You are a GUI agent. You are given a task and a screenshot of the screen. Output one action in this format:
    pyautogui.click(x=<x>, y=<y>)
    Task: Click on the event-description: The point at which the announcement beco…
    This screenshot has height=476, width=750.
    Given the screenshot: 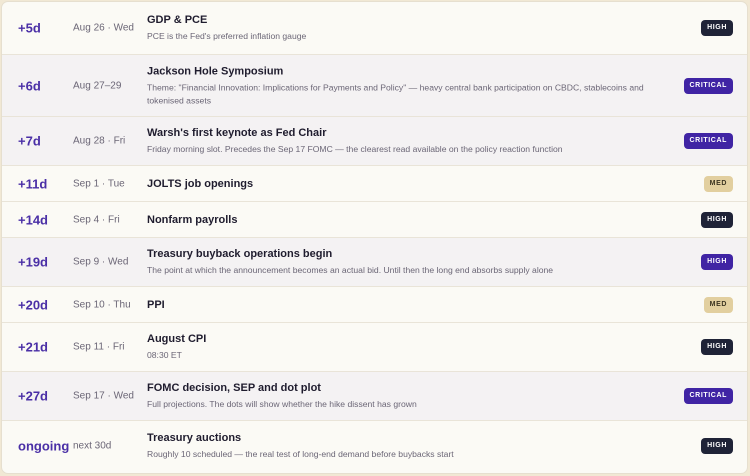 What is the action you would take?
    pyautogui.click(x=350, y=270)
    